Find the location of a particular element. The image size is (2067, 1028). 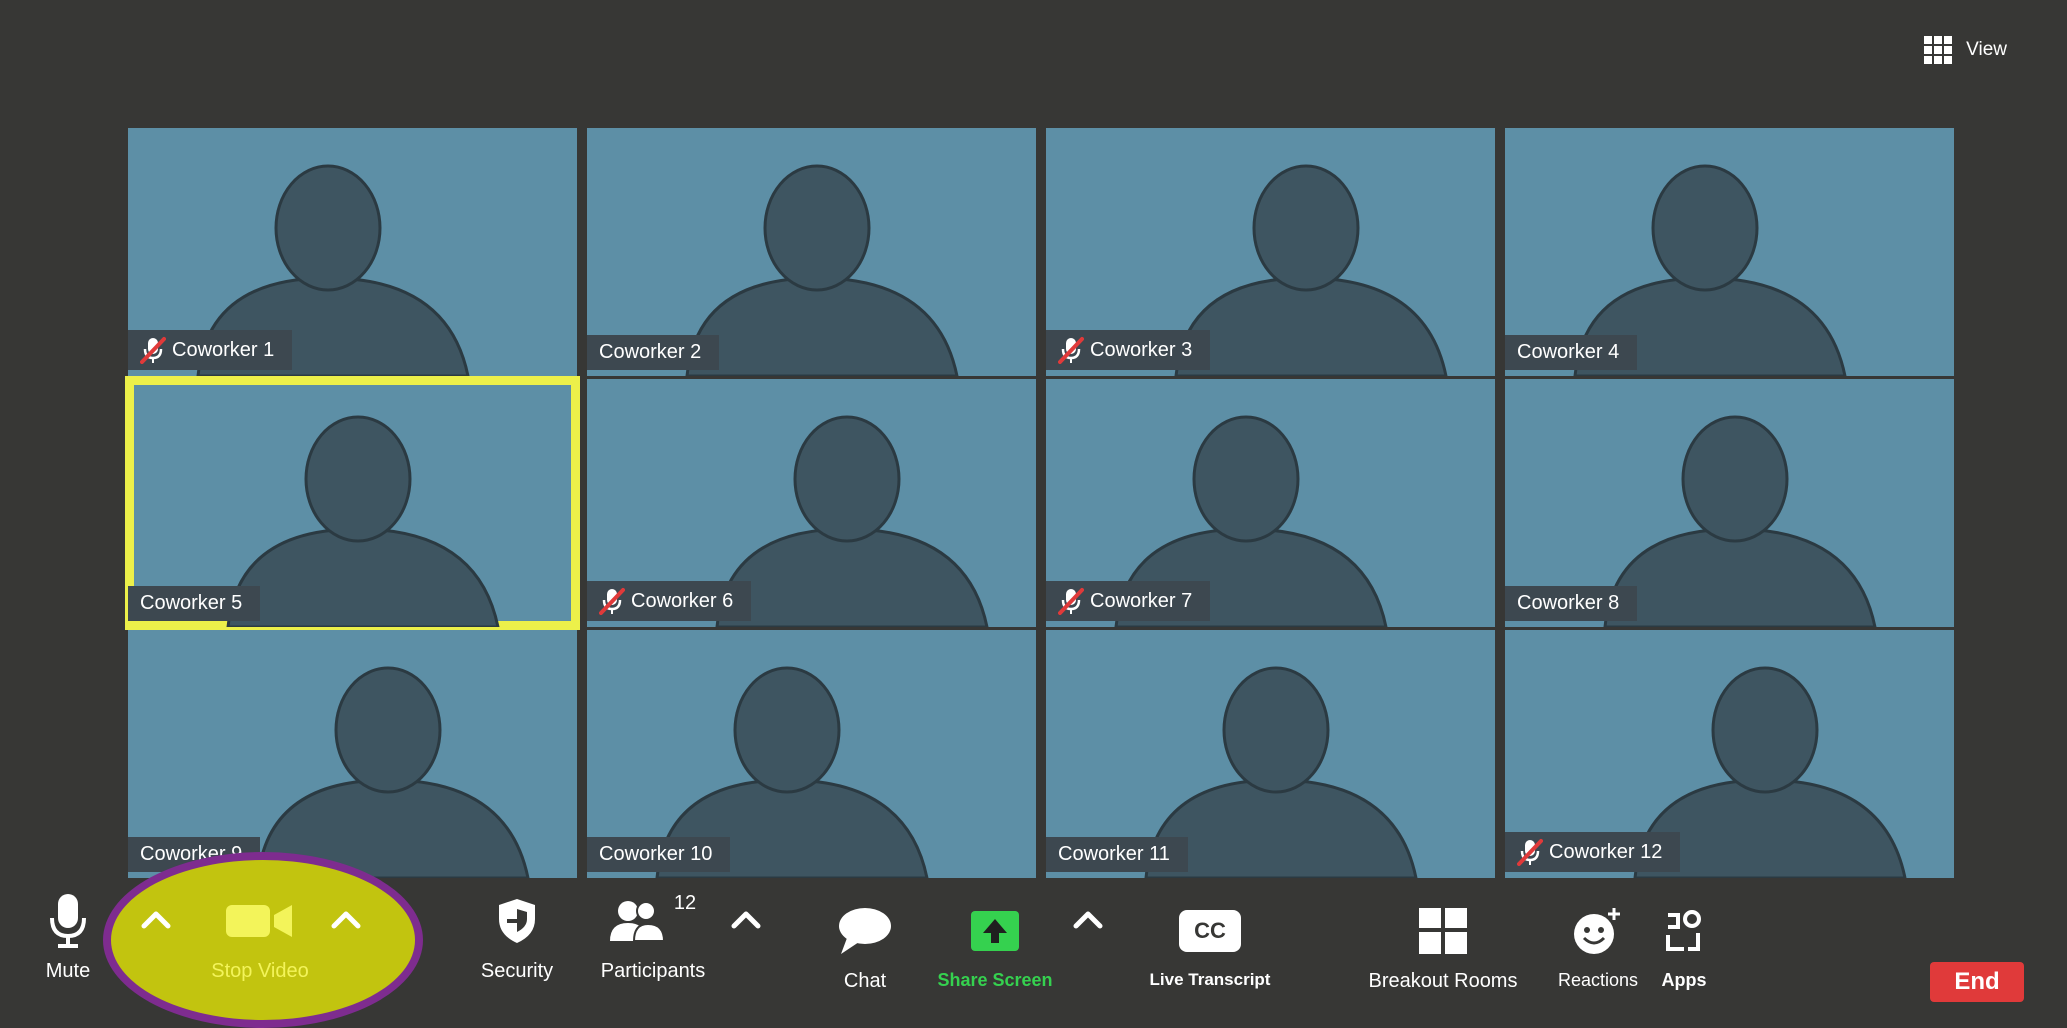

participant-tile: Coworker 9 is located at coordinates (352, 754).